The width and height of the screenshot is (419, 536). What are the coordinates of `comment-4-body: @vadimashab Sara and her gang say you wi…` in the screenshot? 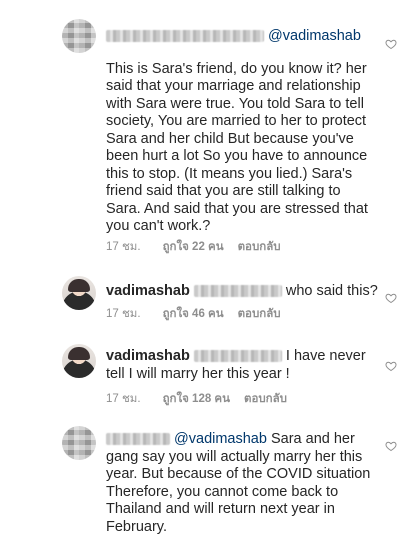 It's located at (241, 483).